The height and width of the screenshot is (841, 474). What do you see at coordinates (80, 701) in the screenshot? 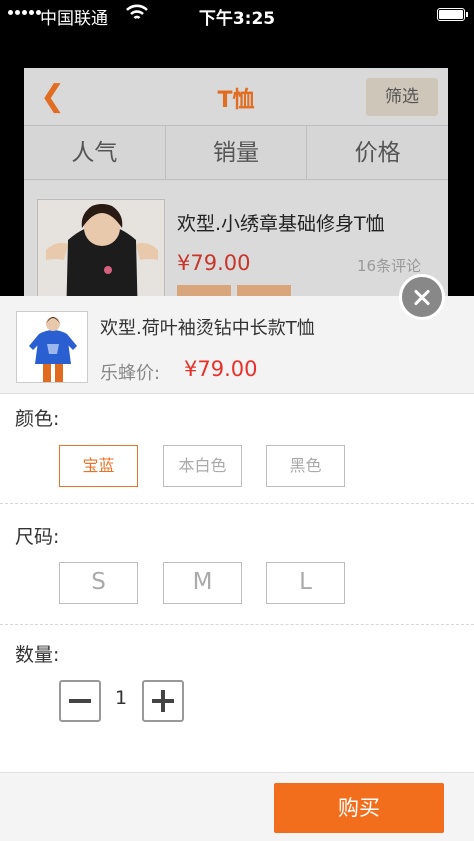
I see `decrease-quantity-button` at bounding box center [80, 701].